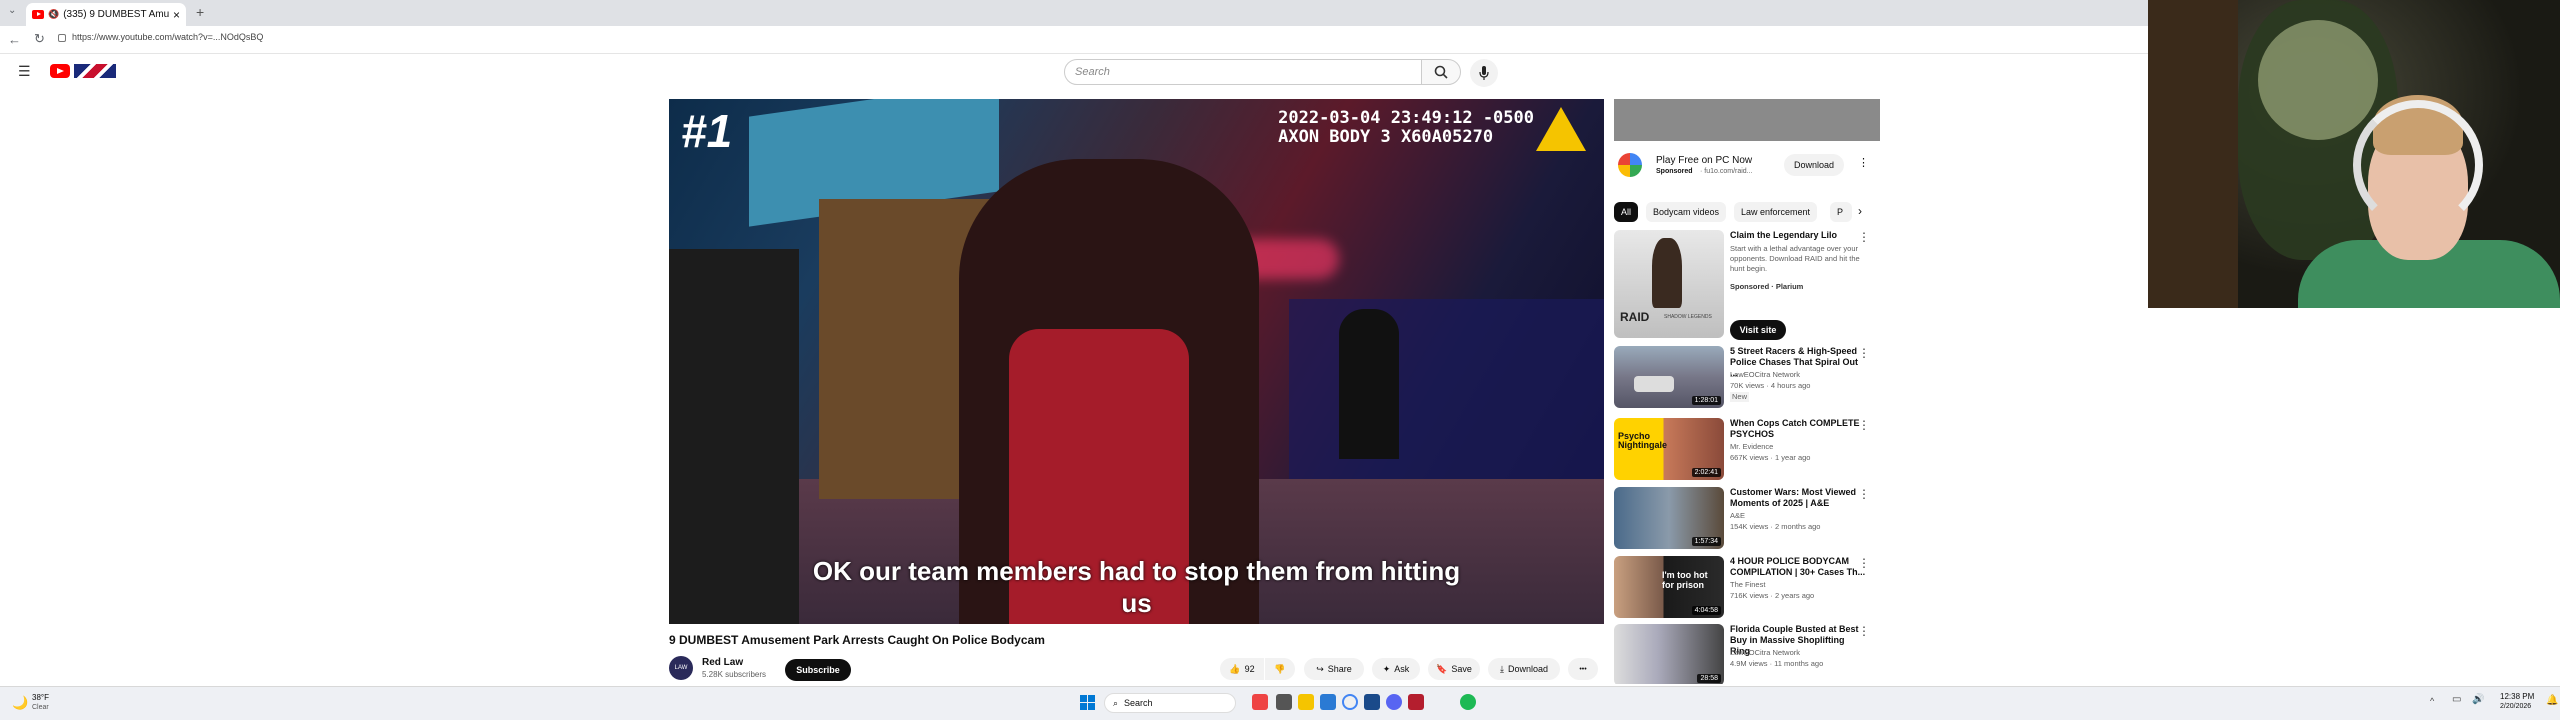 The width and height of the screenshot is (2560, 720). Describe the element at coordinates (1583, 669) in the screenshot. I see `more-actions-button: •••` at that location.